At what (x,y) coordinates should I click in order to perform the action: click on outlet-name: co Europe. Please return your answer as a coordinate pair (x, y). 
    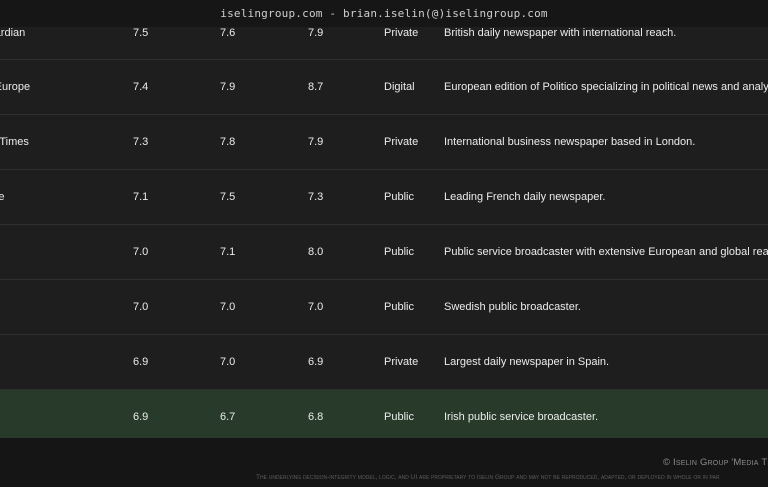
    Looking at the image, I should click on (15, 87).